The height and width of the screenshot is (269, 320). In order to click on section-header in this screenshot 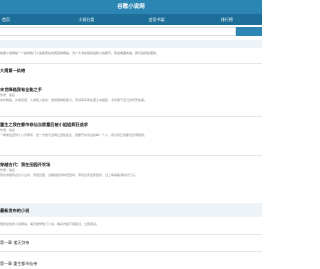, I will do `click(131, 210)`.